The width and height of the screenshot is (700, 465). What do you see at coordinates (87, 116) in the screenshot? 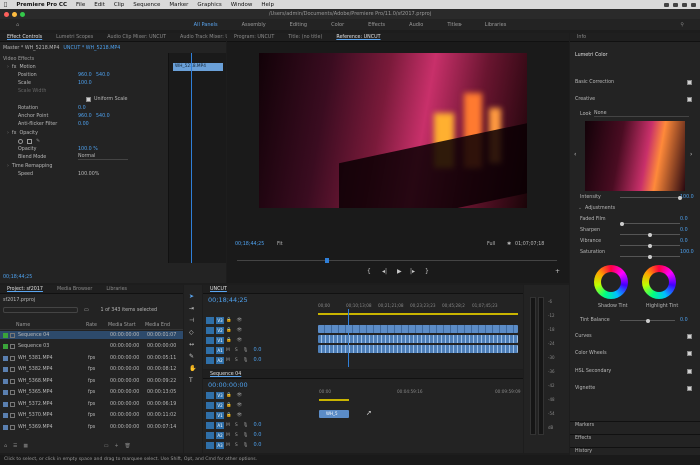
I see `anchor-x-value: 960.0` at bounding box center [87, 116].